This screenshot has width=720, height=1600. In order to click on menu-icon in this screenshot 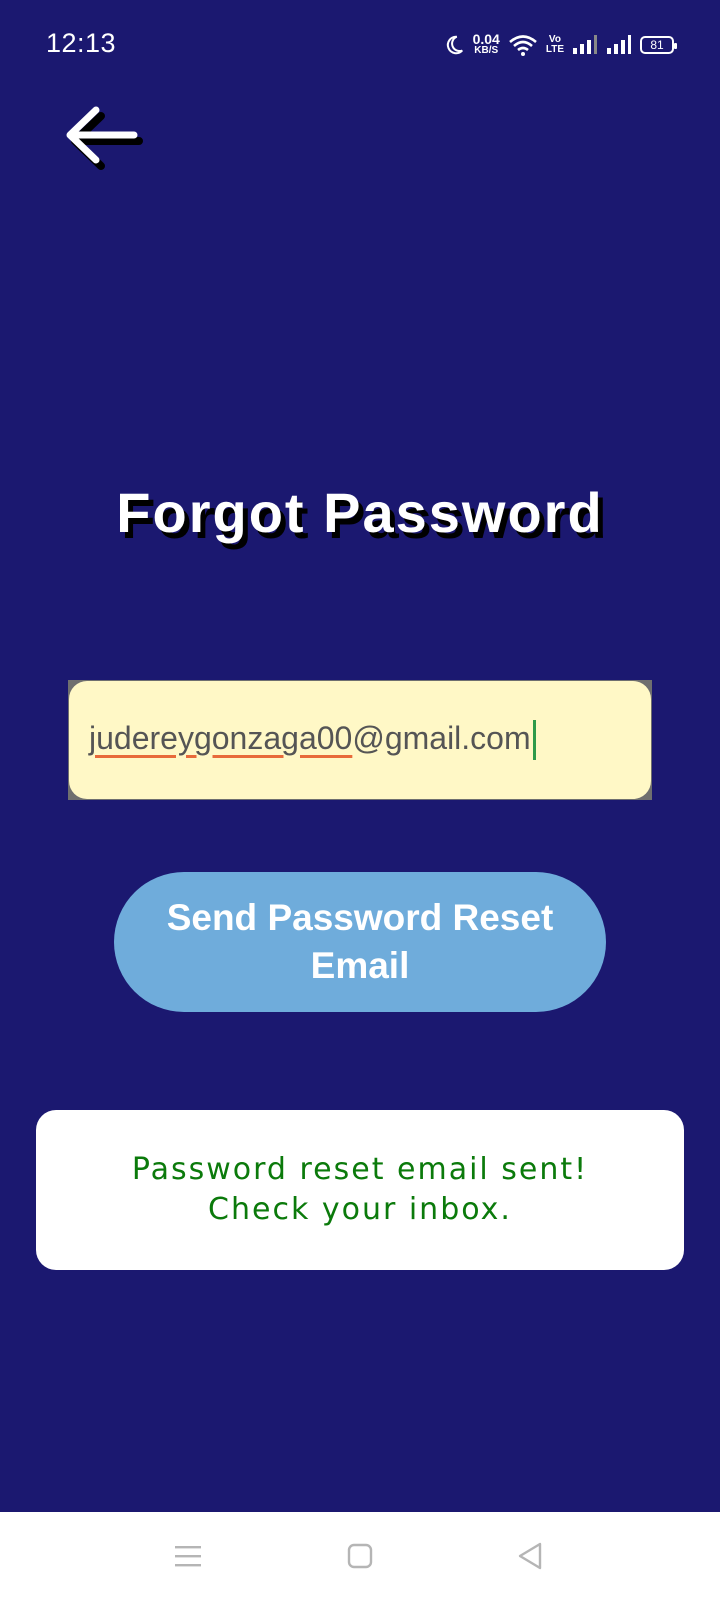, I will do `click(188, 1556)`.